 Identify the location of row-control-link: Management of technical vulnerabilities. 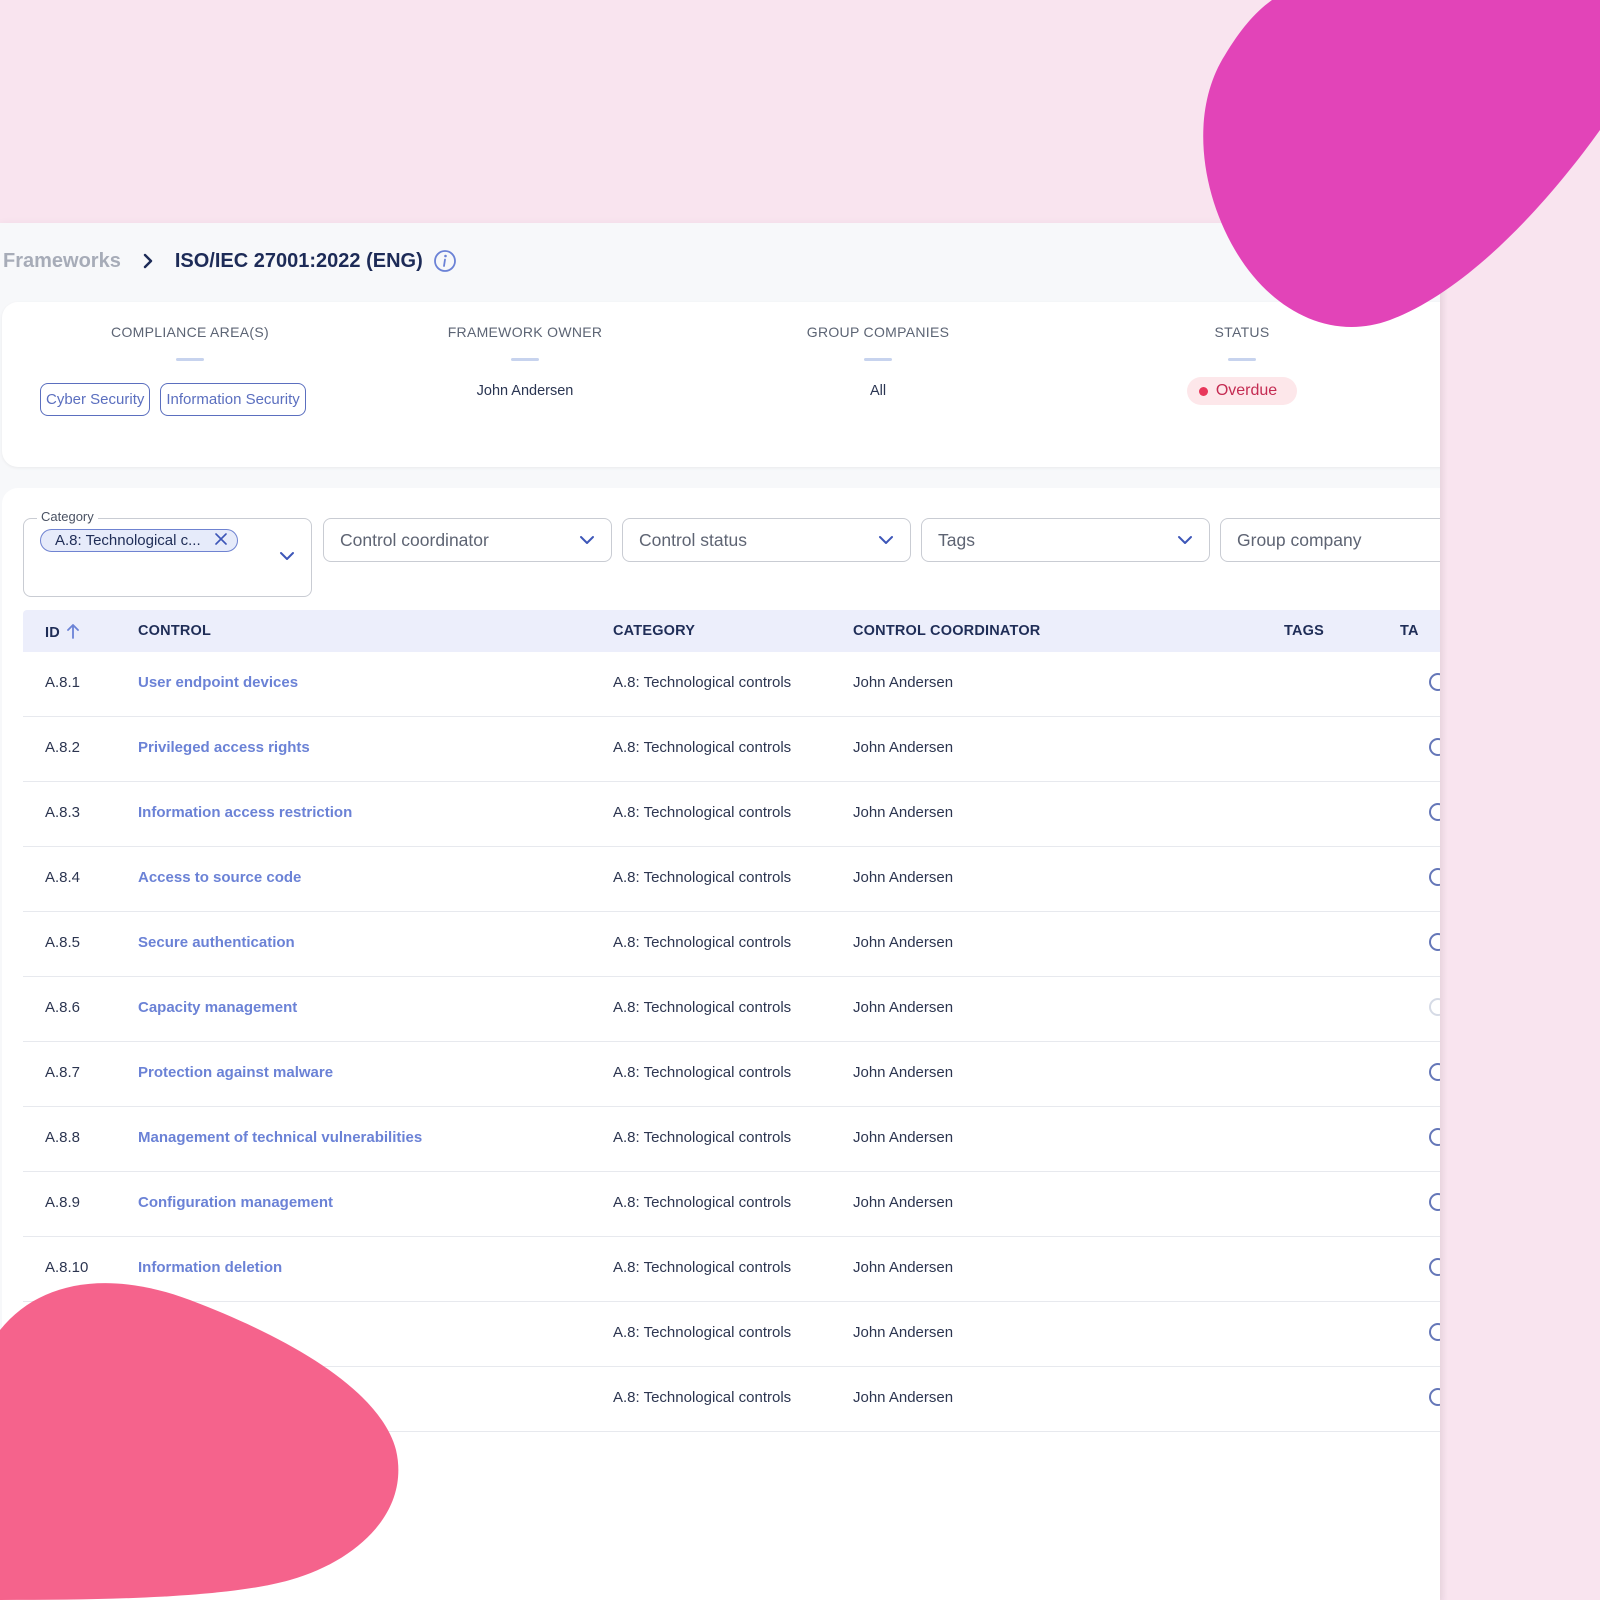
(280, 1137).